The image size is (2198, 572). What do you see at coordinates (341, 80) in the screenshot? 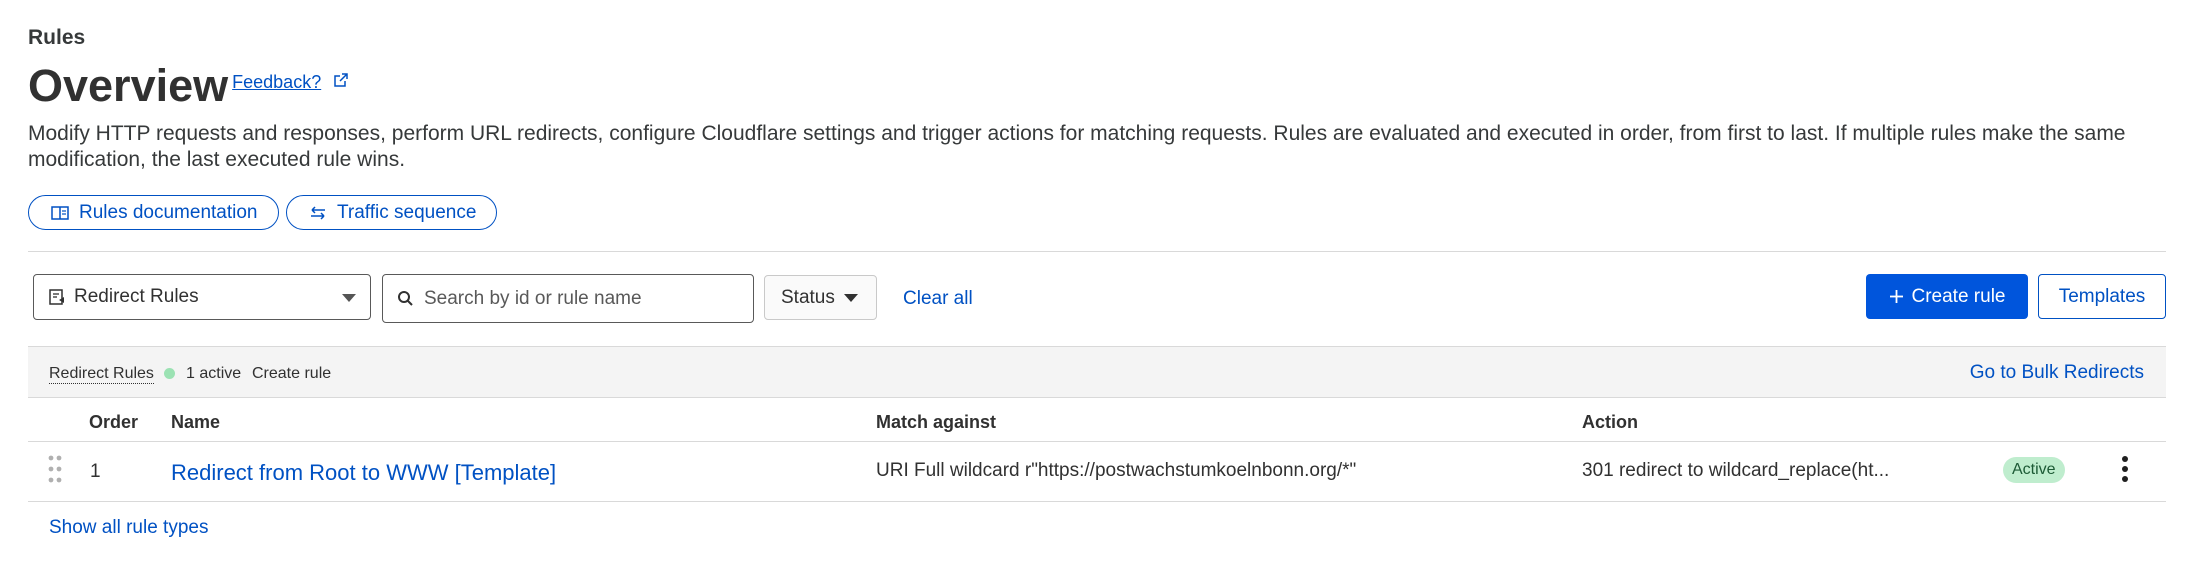
I see `external-link-icon` at bounding box center [341, 80].